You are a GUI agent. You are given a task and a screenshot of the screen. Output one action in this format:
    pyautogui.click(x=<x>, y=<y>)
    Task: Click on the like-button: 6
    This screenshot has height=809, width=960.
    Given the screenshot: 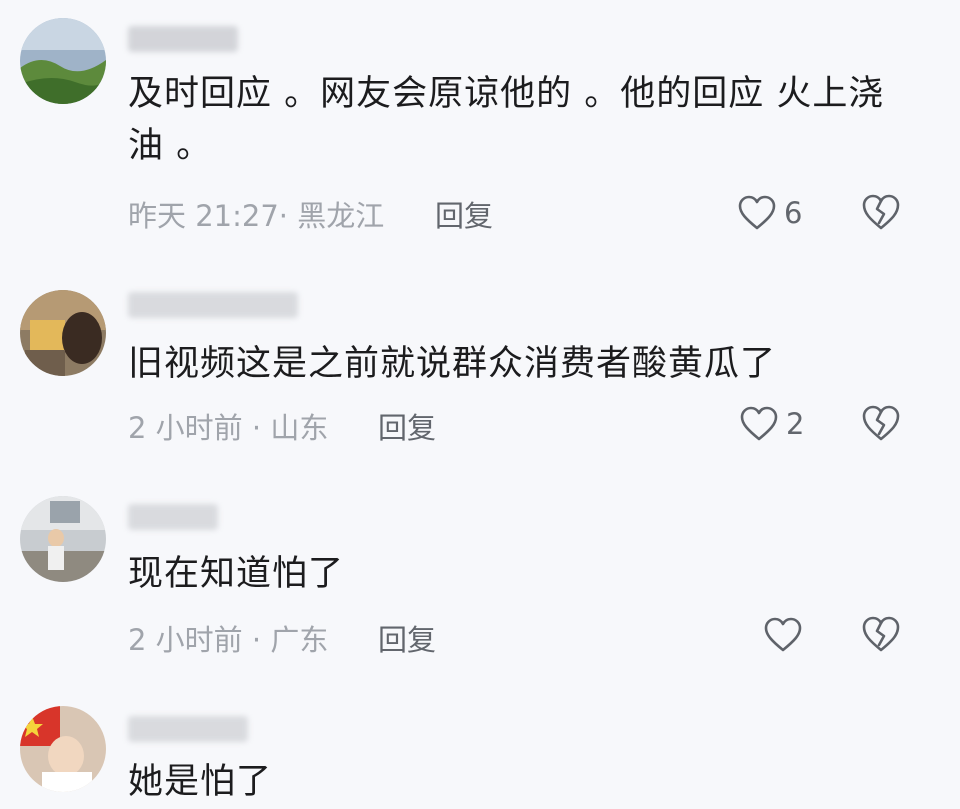 What is the action you would take?
    pyautogui.click(x=770, y=213)
    